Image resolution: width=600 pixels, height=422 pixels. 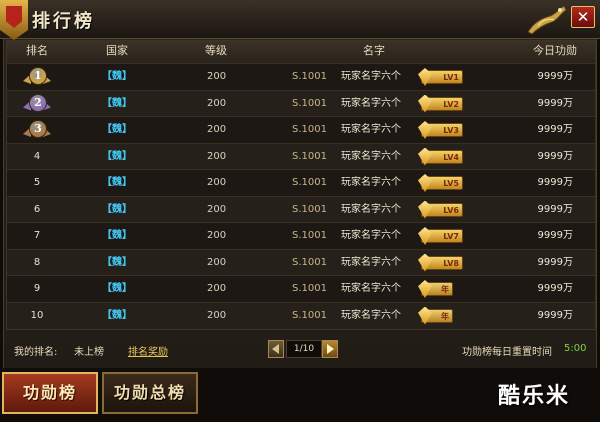 I want to click on vip-badge-cell: LV4, so click(x=440, y=157).